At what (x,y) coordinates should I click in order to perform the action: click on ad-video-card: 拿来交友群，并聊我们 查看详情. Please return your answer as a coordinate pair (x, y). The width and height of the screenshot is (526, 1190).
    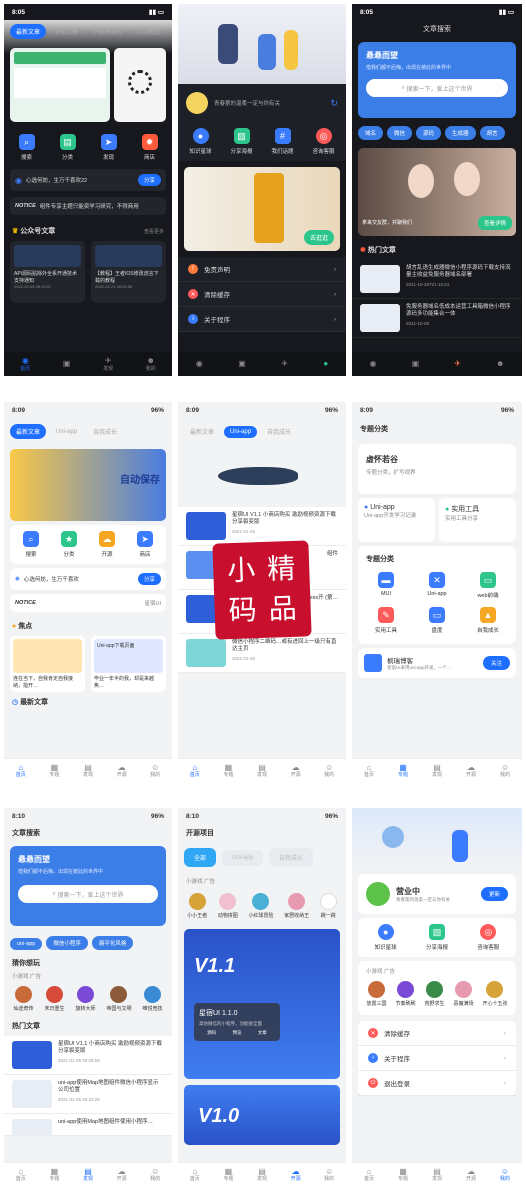
    Looking at the image, I should click on (437, 192).